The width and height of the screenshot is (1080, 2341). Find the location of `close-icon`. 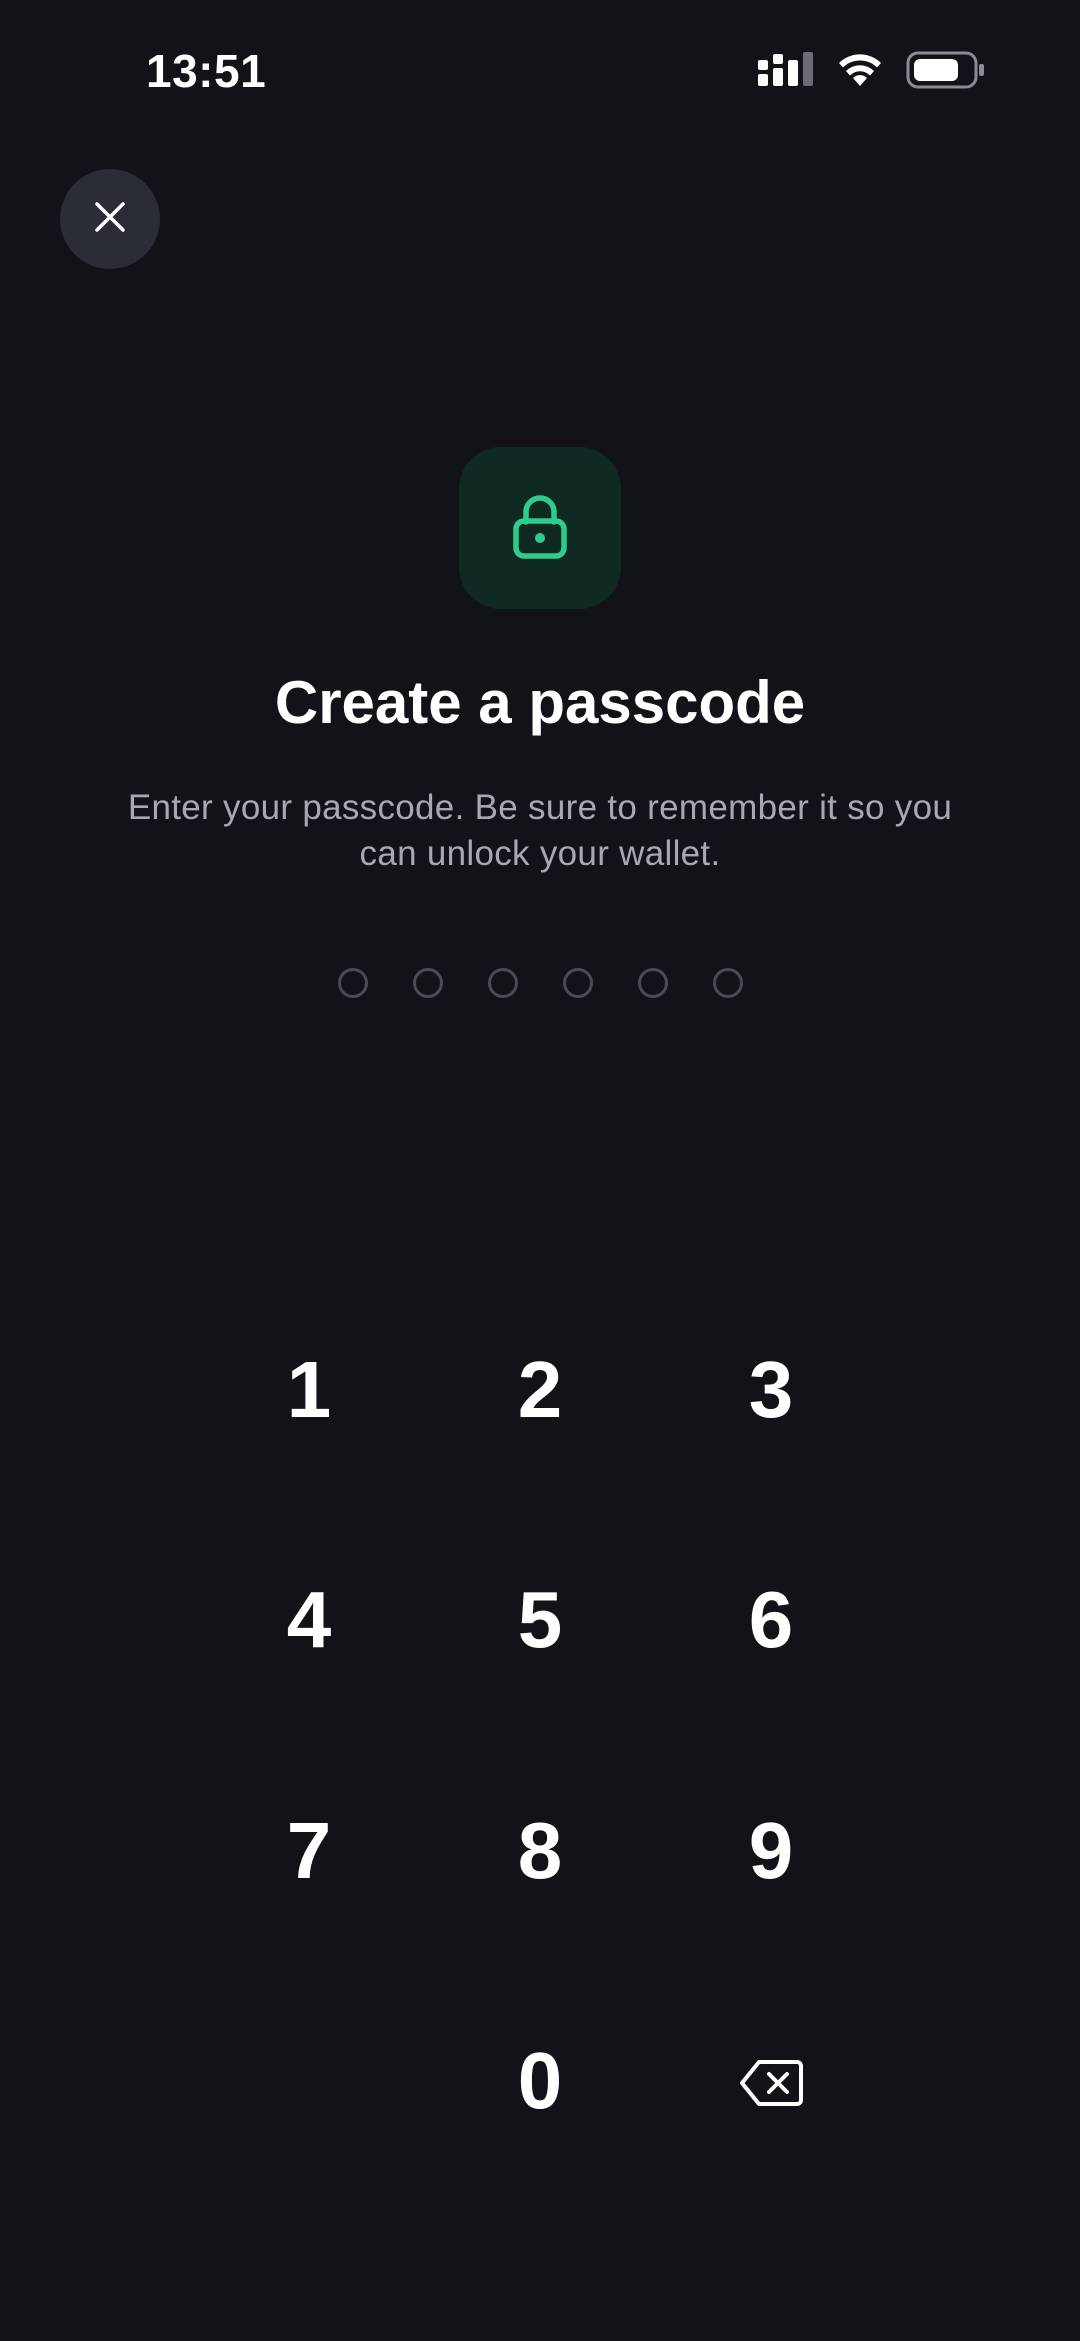

close-icon is located at coordinates (110, 219).